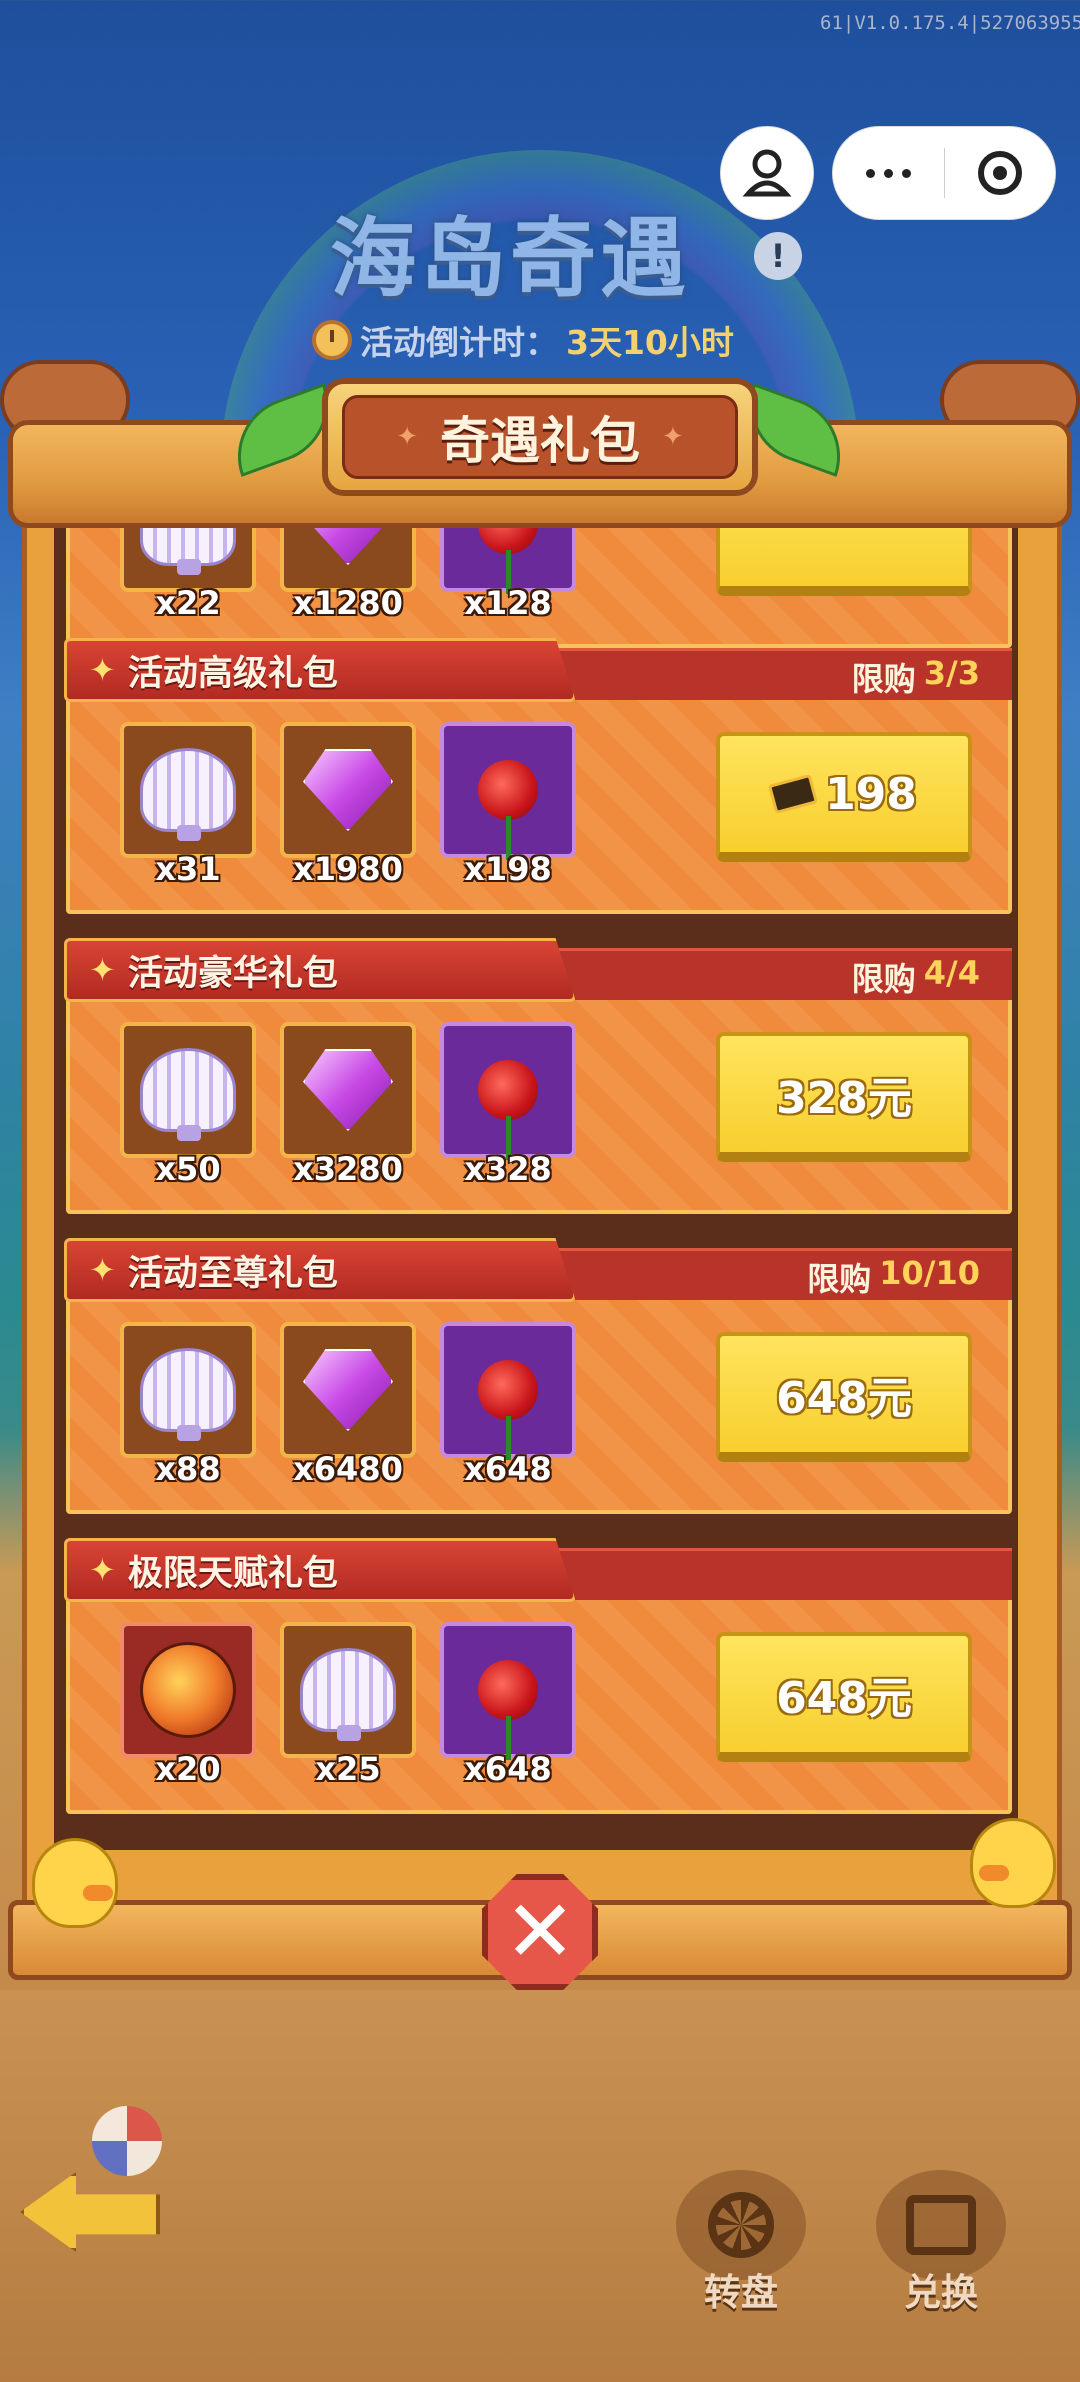 This screenshot has width=1080, height=2382. What do you see at coordinates (508, 603) in the screenshot?
I see `item-quantity: x128` at bounding box center [508, 603].